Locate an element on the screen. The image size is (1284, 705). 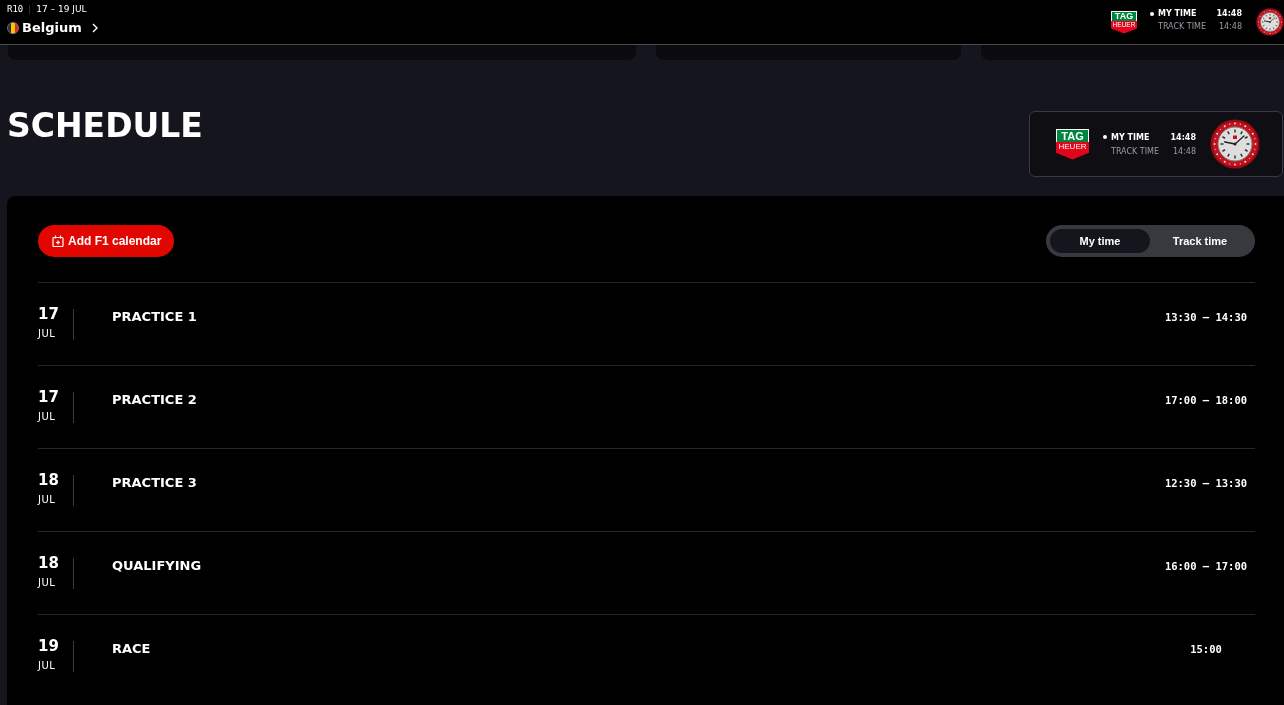
session-name: PRACTICE 2 is located at coordinates (154, 400).